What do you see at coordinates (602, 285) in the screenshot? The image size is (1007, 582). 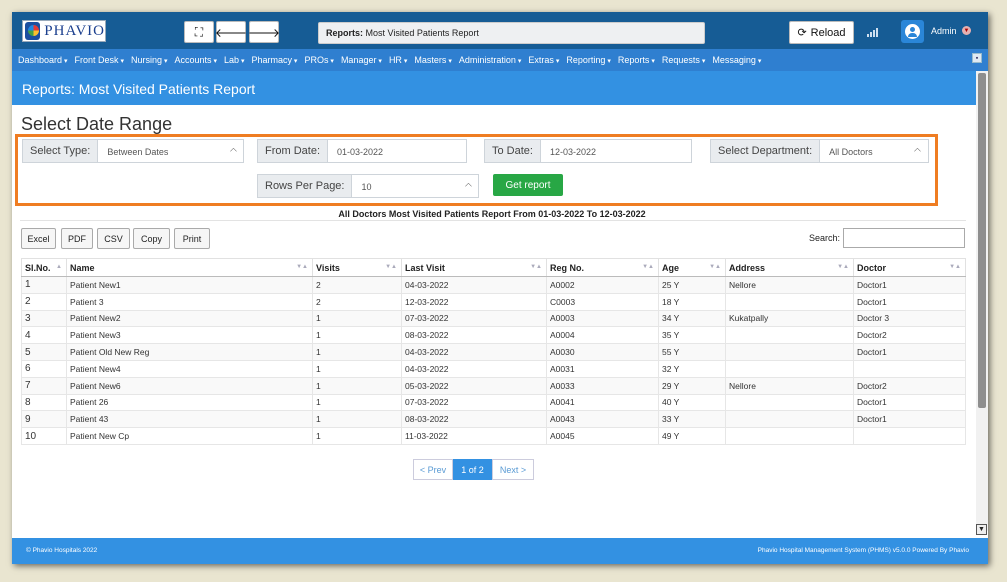 I see `table-cell: A0002` at bounding box center [602, 285].